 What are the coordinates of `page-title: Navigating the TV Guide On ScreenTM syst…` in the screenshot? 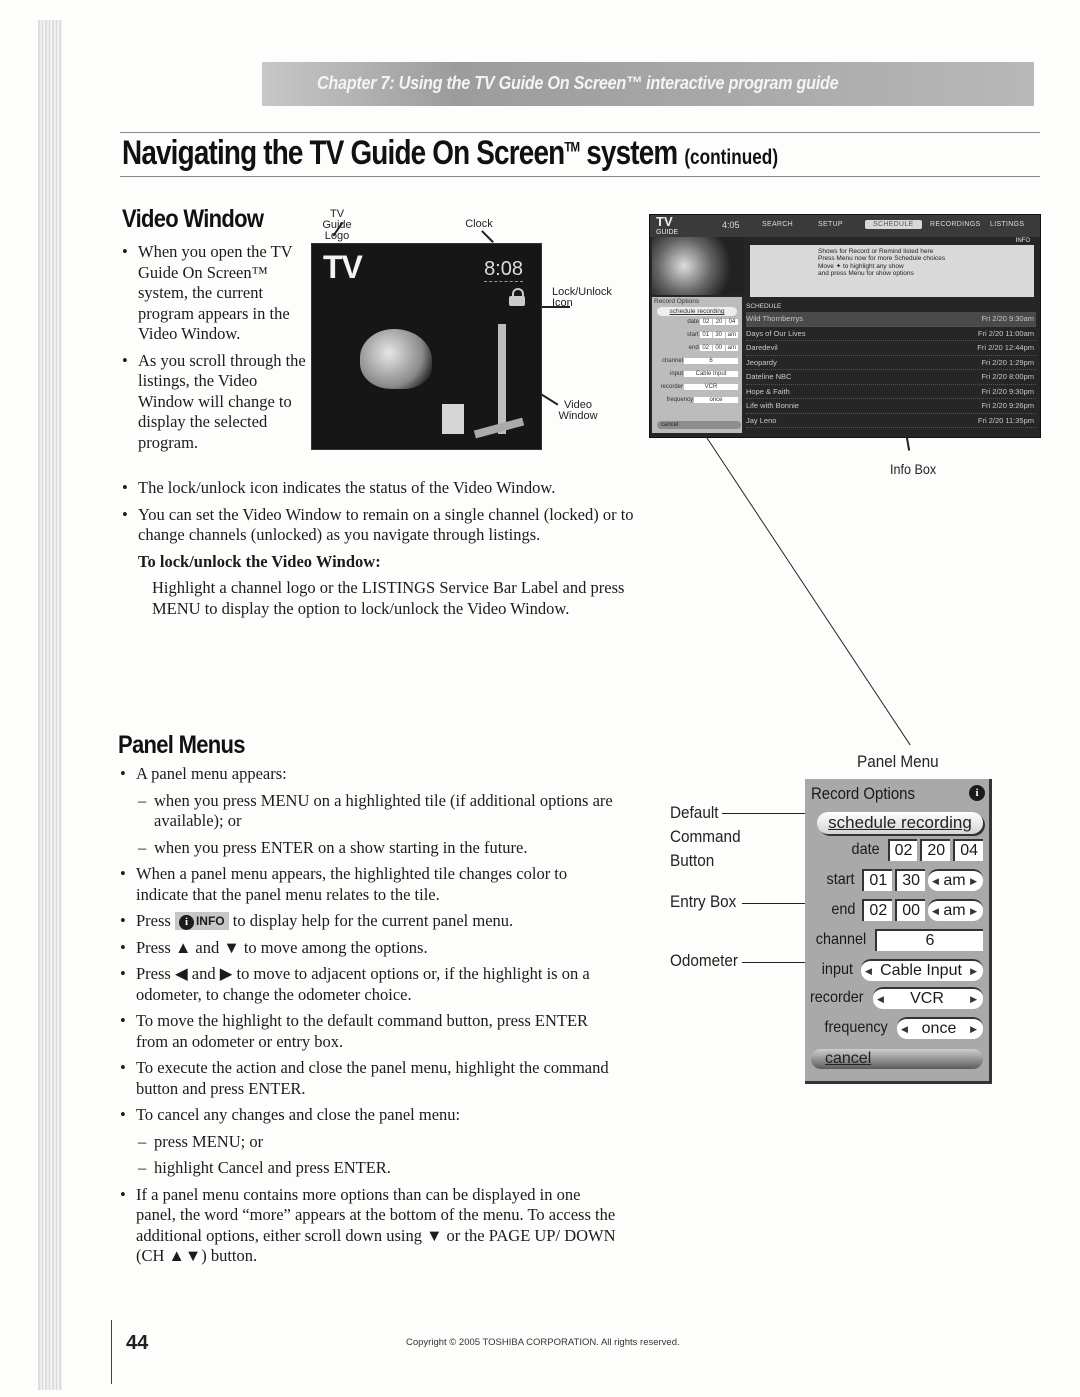 It's located at (450, 153).